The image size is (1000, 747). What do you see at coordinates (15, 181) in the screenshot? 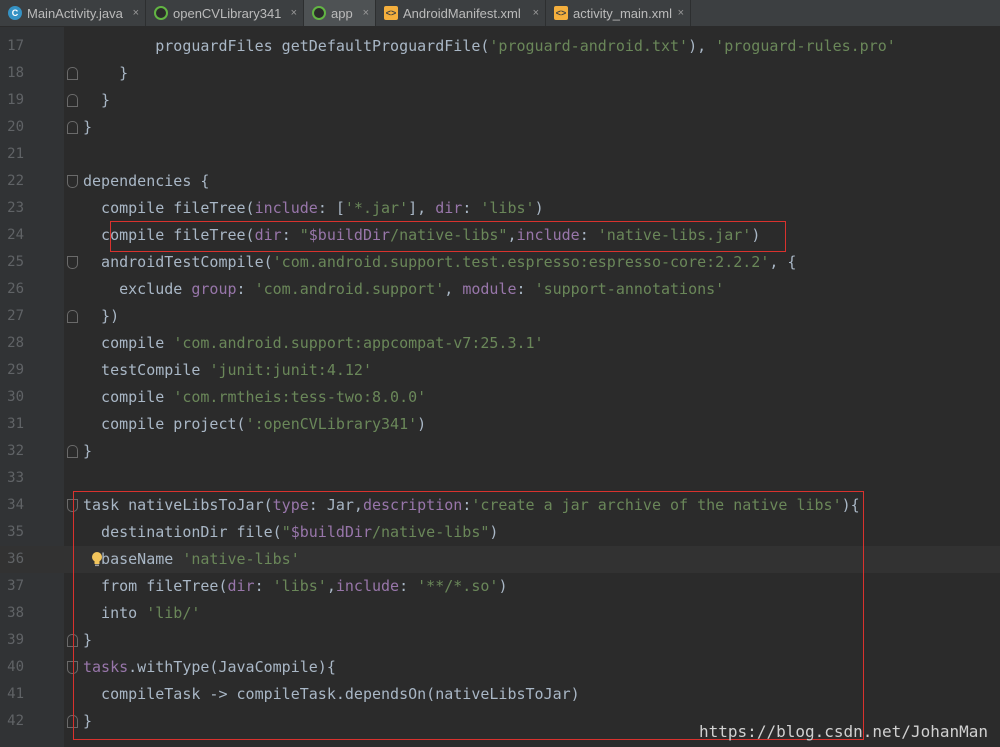
I see `line-number: 22` at bounding box center [15, 181].